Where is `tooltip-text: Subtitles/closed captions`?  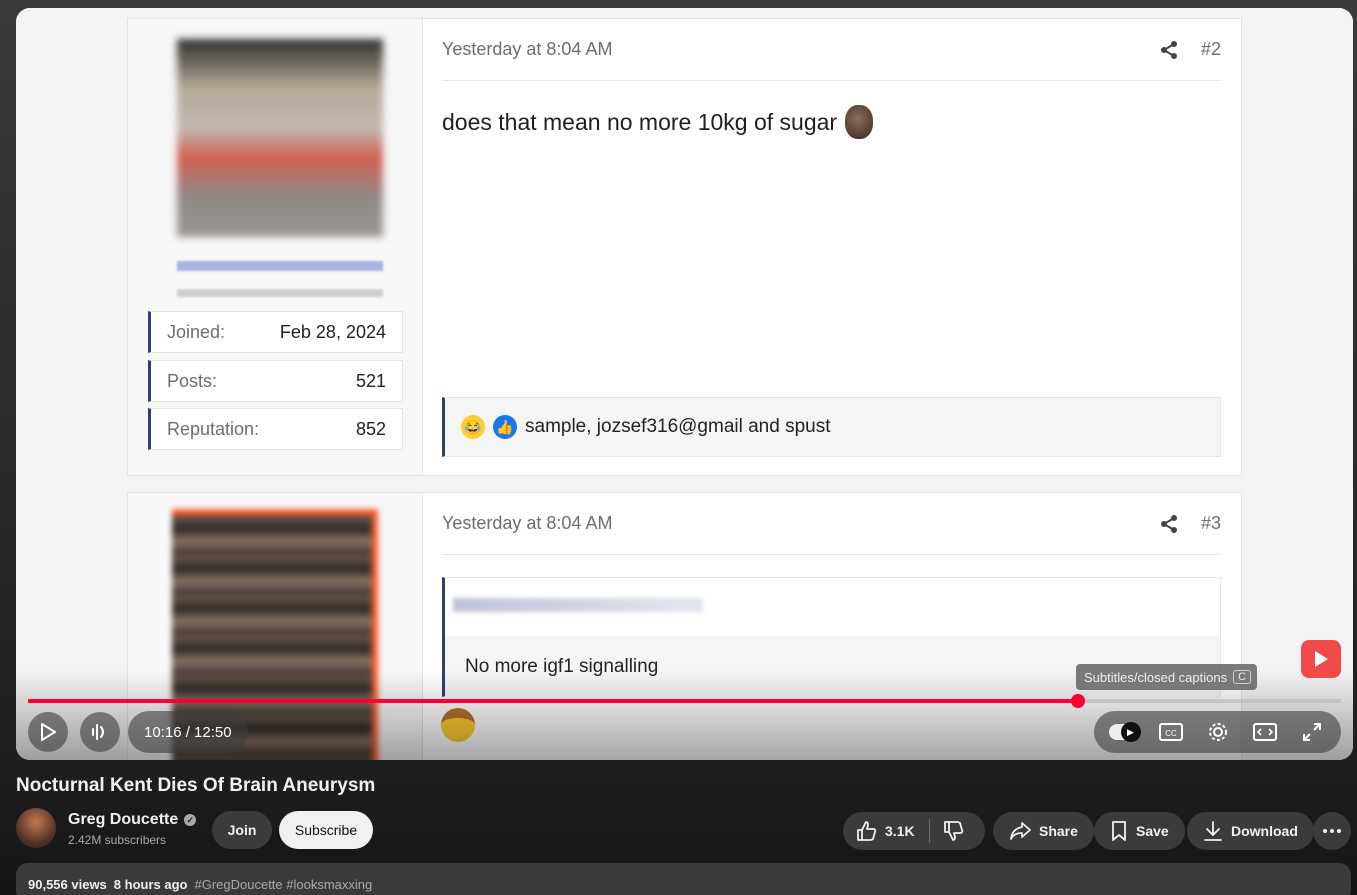 tooltip-text: Subtitles/closed captions is located at coordinates (1156, 677).